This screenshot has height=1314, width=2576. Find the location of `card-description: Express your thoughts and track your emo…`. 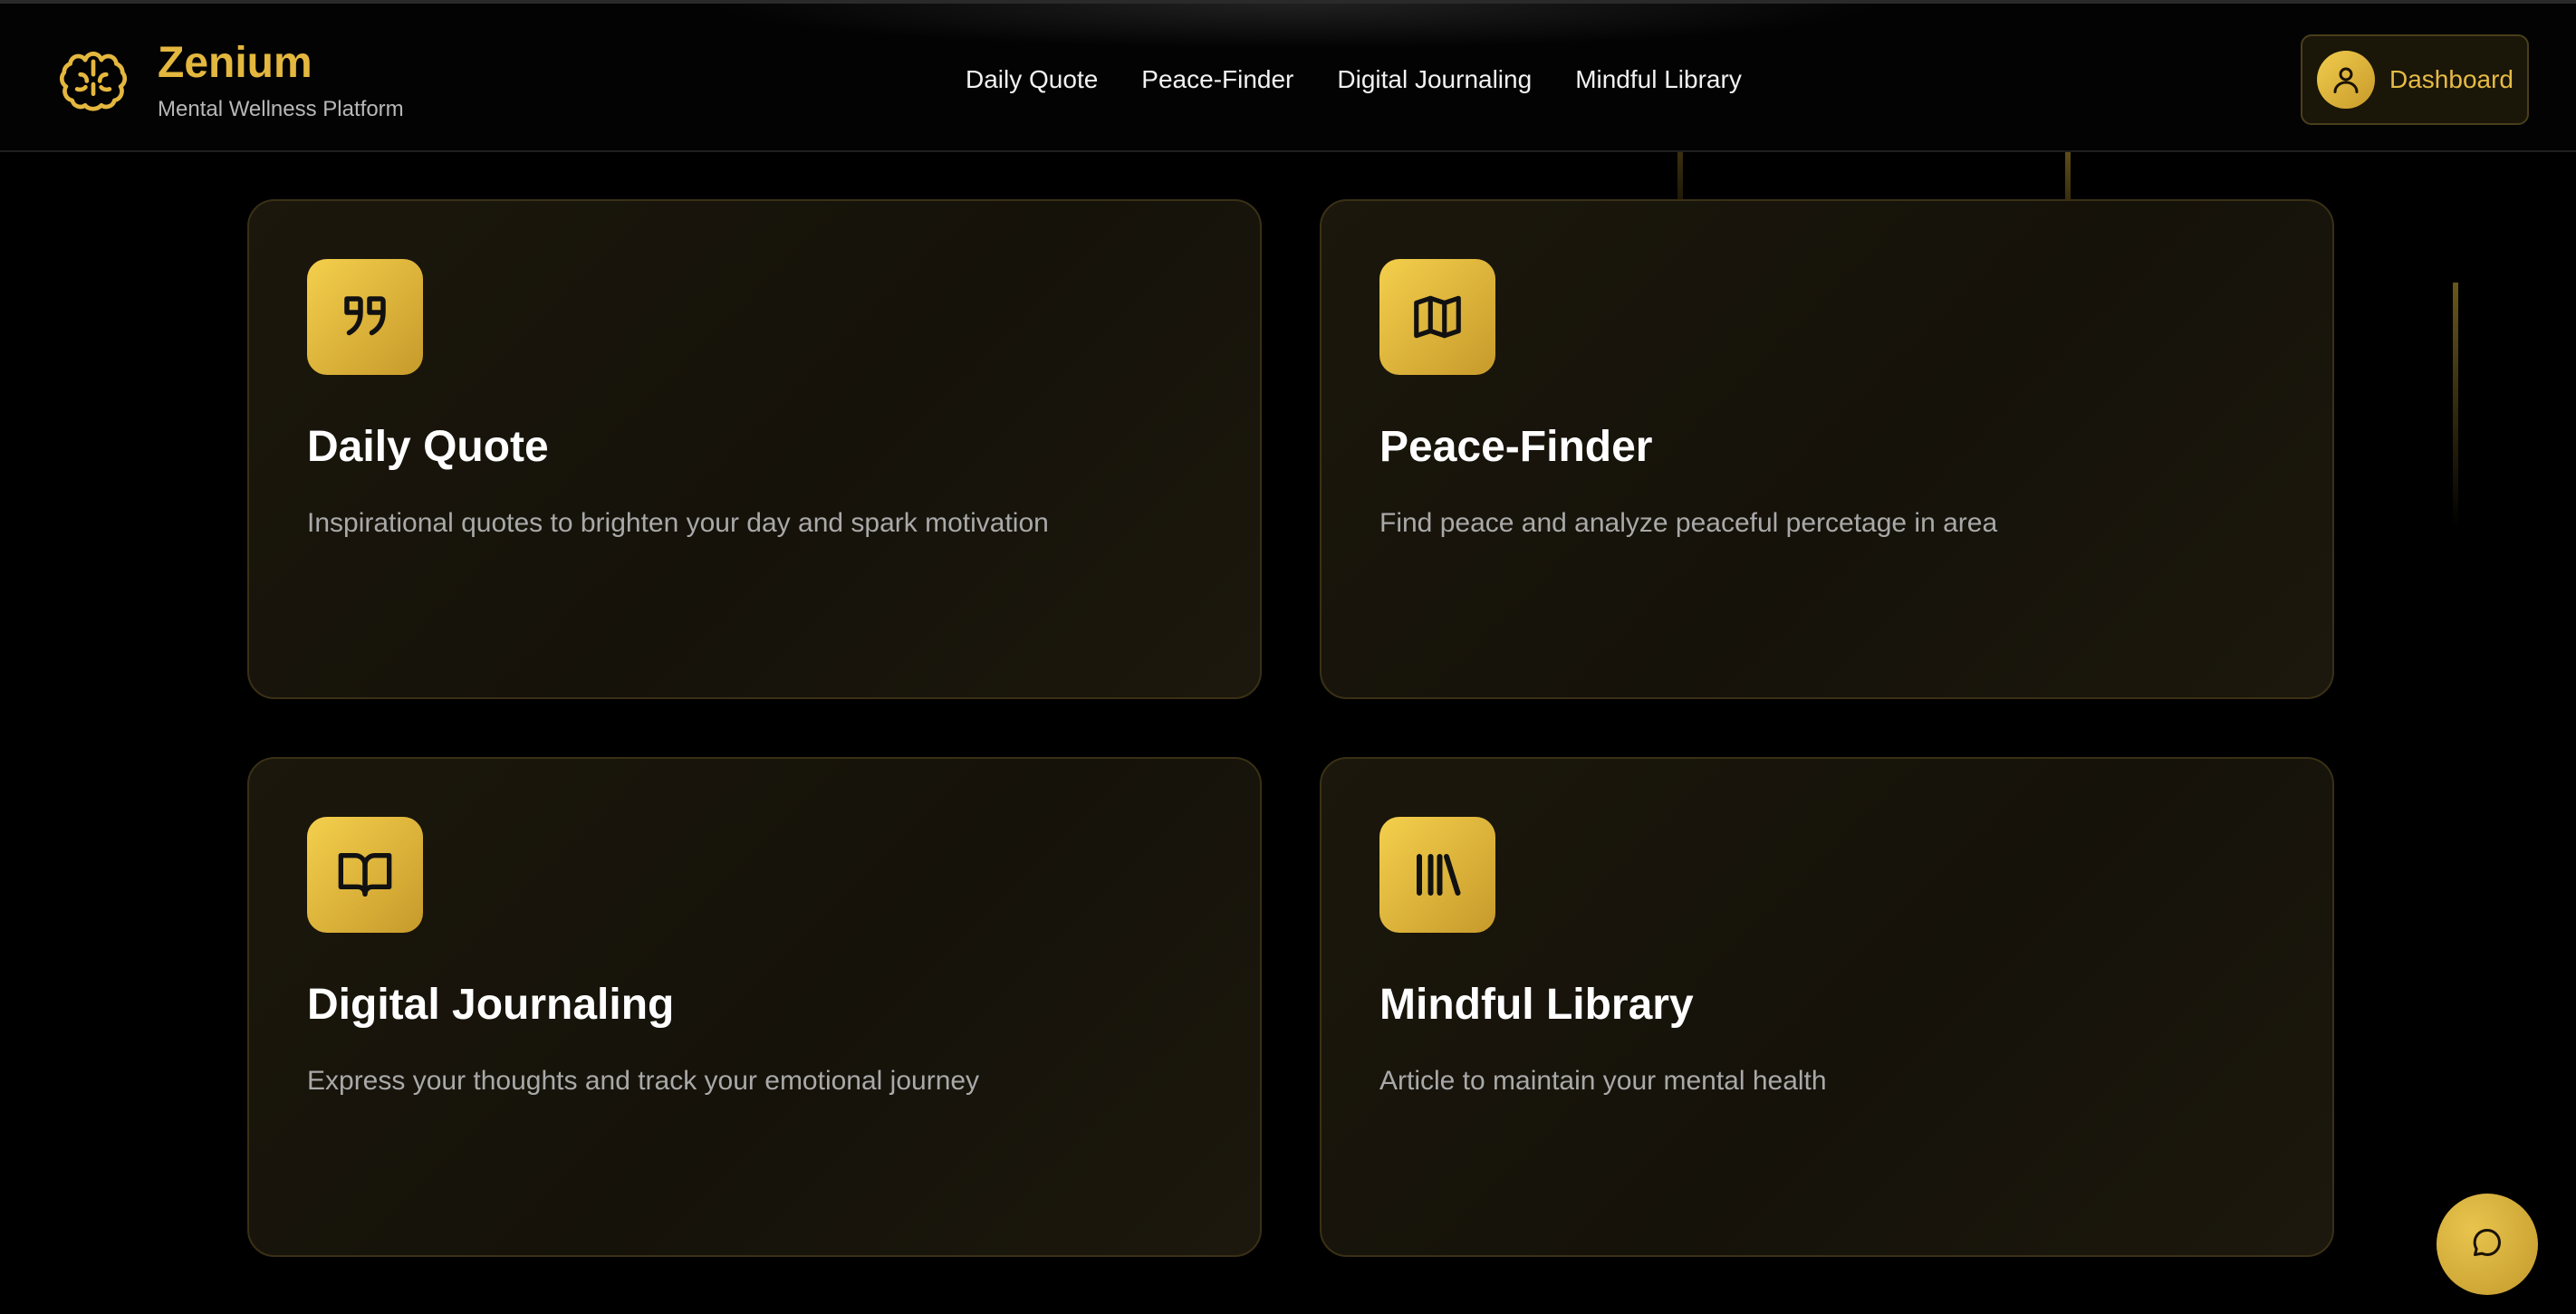

card-description: Express your thoughts and track your emo… is located at coordinates (643, 1081).